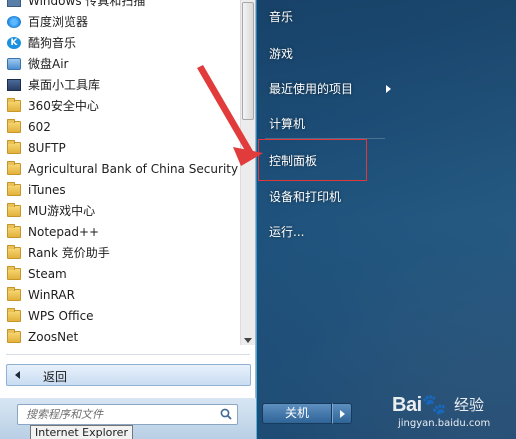 Image resolution: width=516 pixels, height=439 pixels. What do you see at coordinates (342, 413) in the screenshot?
I see `shutdown-options-button` at bounding box center [342, 413].